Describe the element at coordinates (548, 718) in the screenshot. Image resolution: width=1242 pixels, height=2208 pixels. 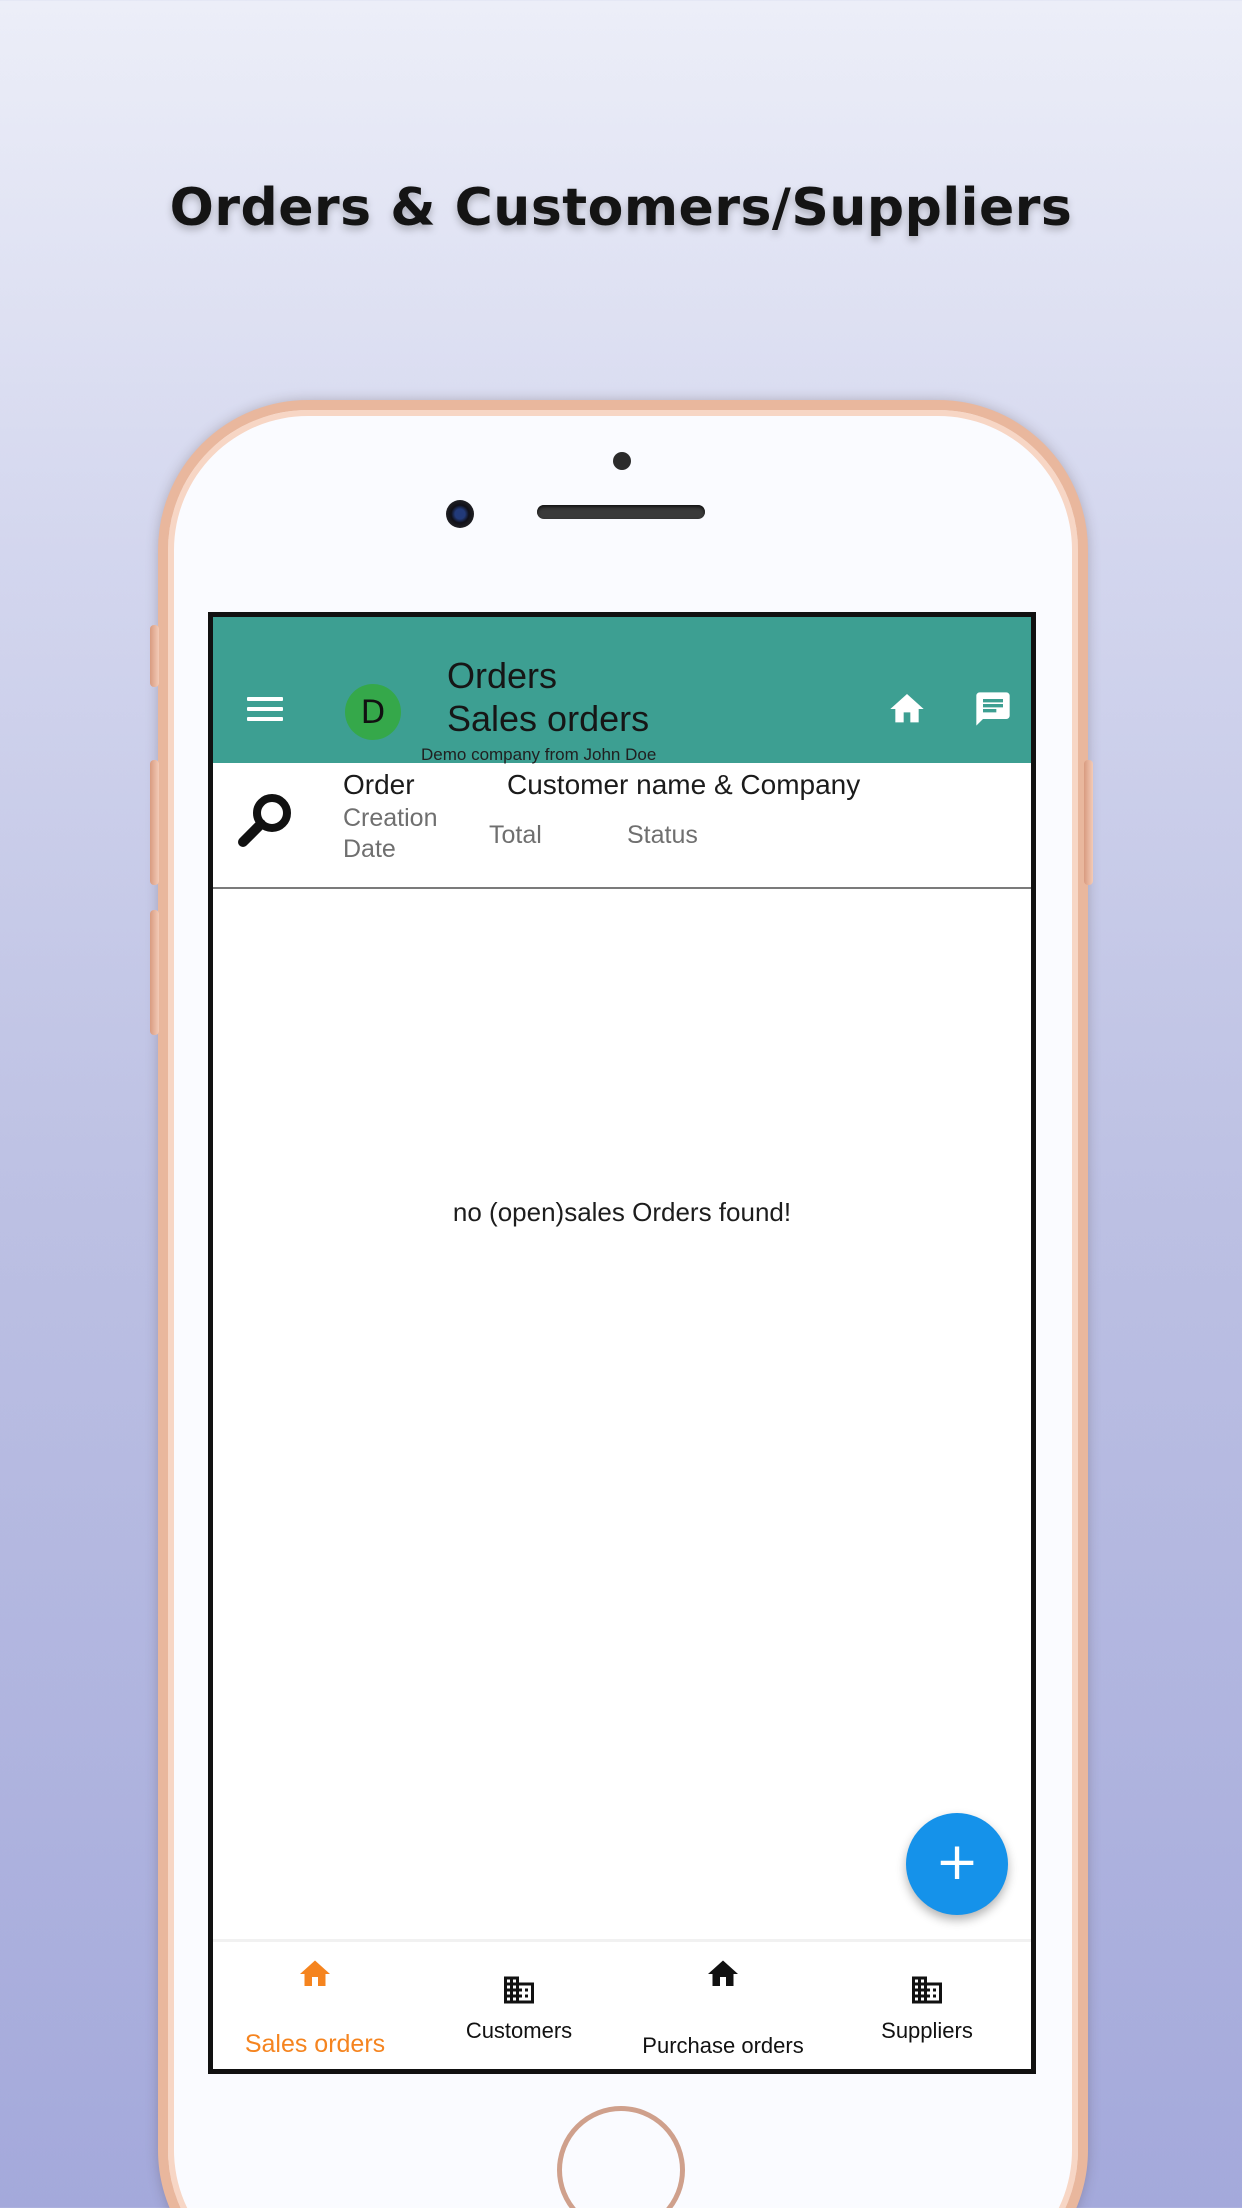
I see `page-subtitle: Sales orders` at that location.